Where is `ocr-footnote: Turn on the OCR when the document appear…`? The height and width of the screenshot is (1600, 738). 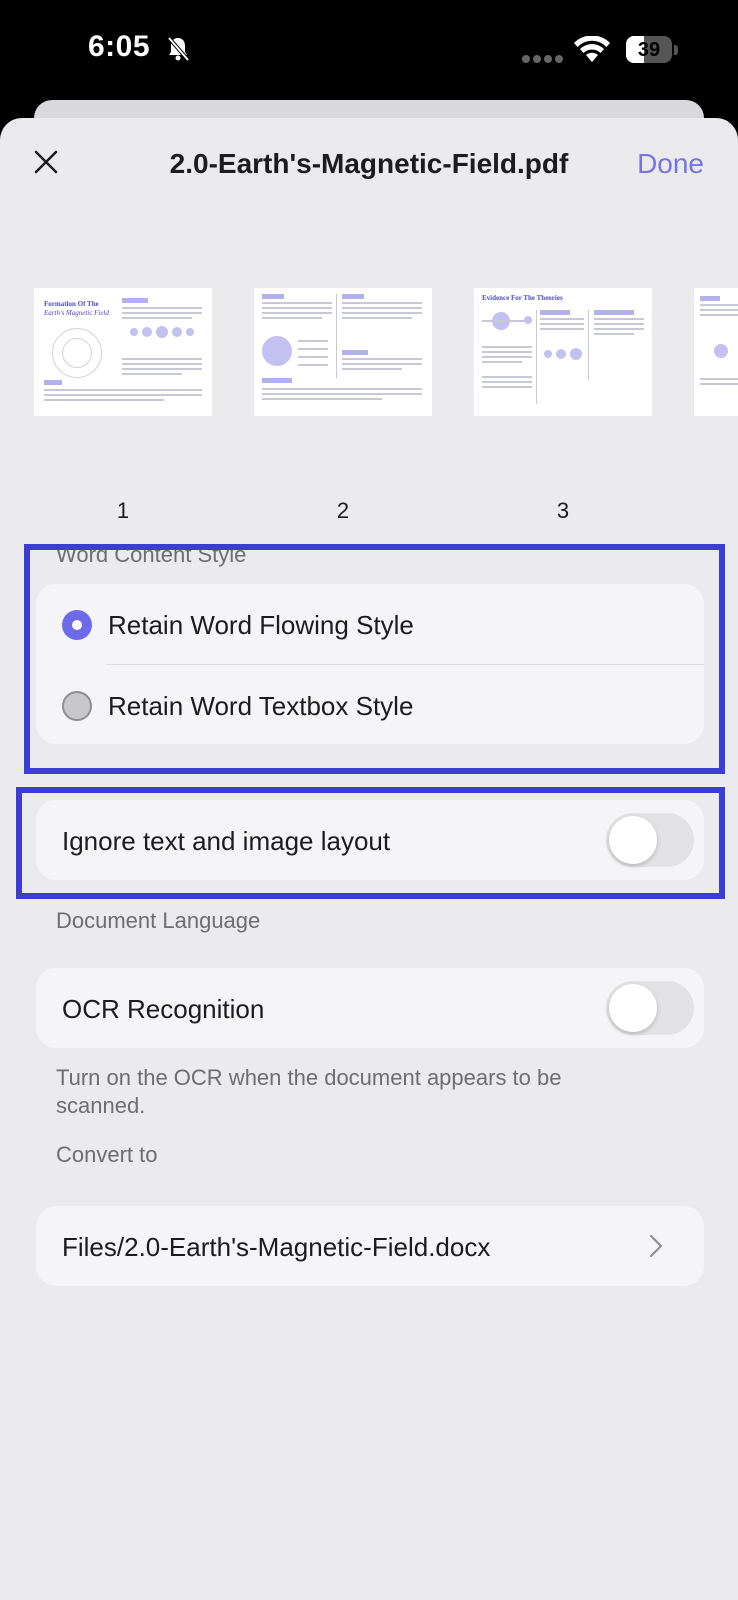 ocr-footnote: Turn on the OCR when the document appear… is located at coordinates (309, 1091).